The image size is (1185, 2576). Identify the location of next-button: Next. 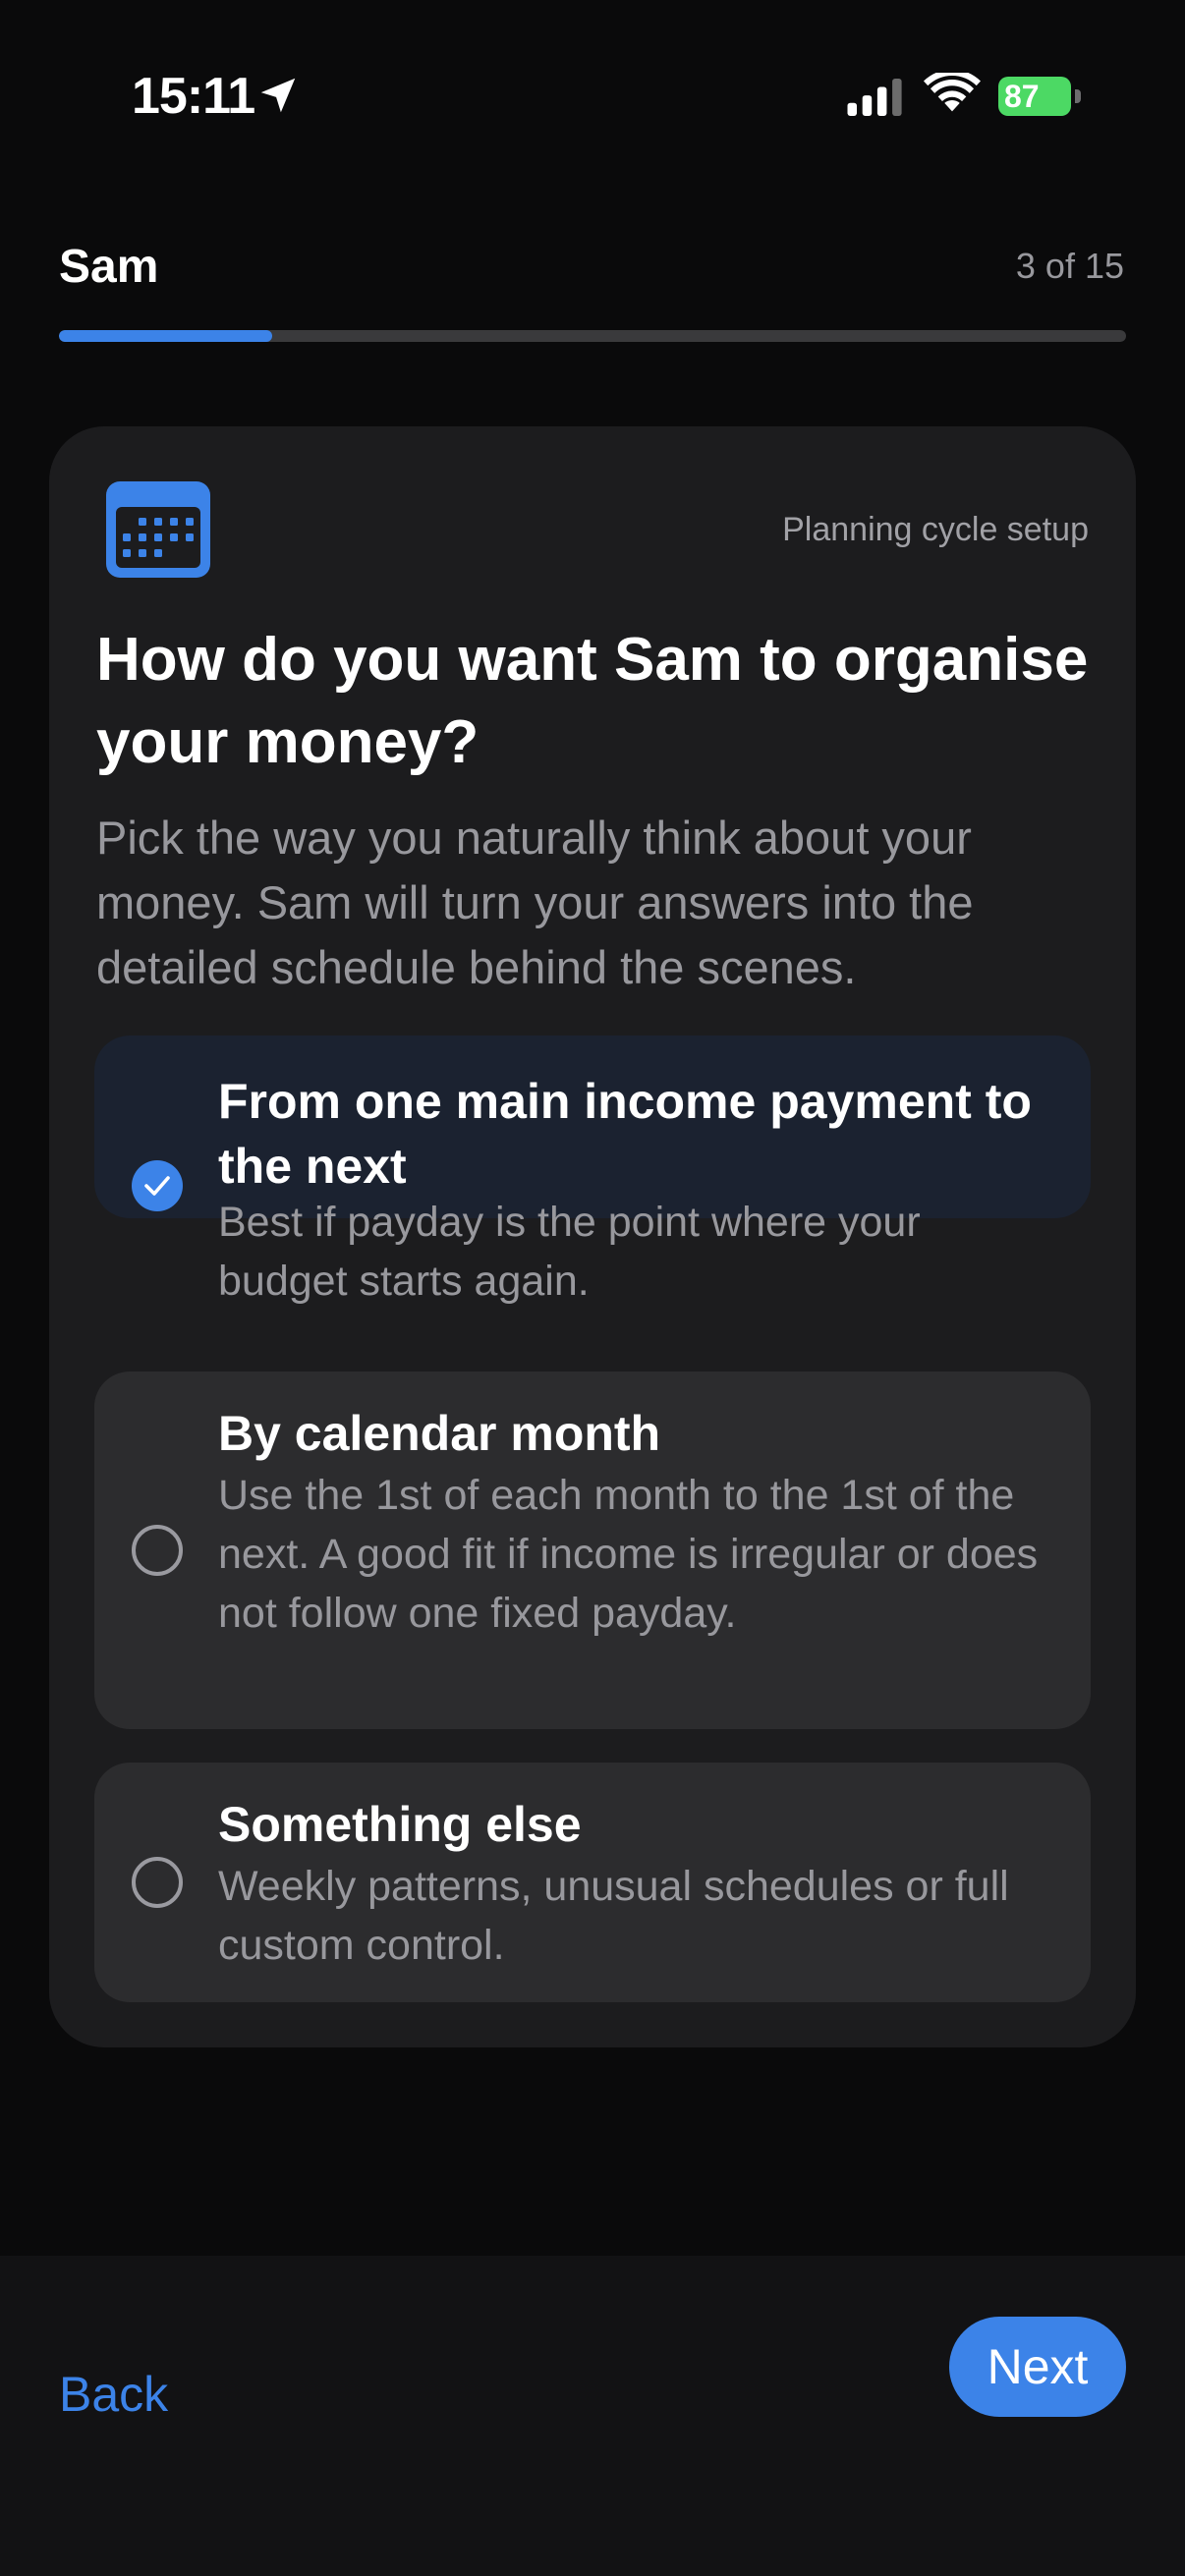
(1038, 2367).